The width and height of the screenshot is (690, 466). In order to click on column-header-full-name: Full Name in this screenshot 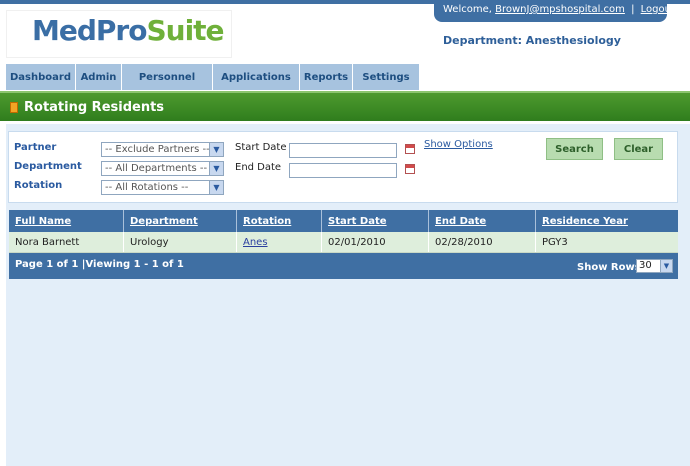, I will do `click(66, 221)`.